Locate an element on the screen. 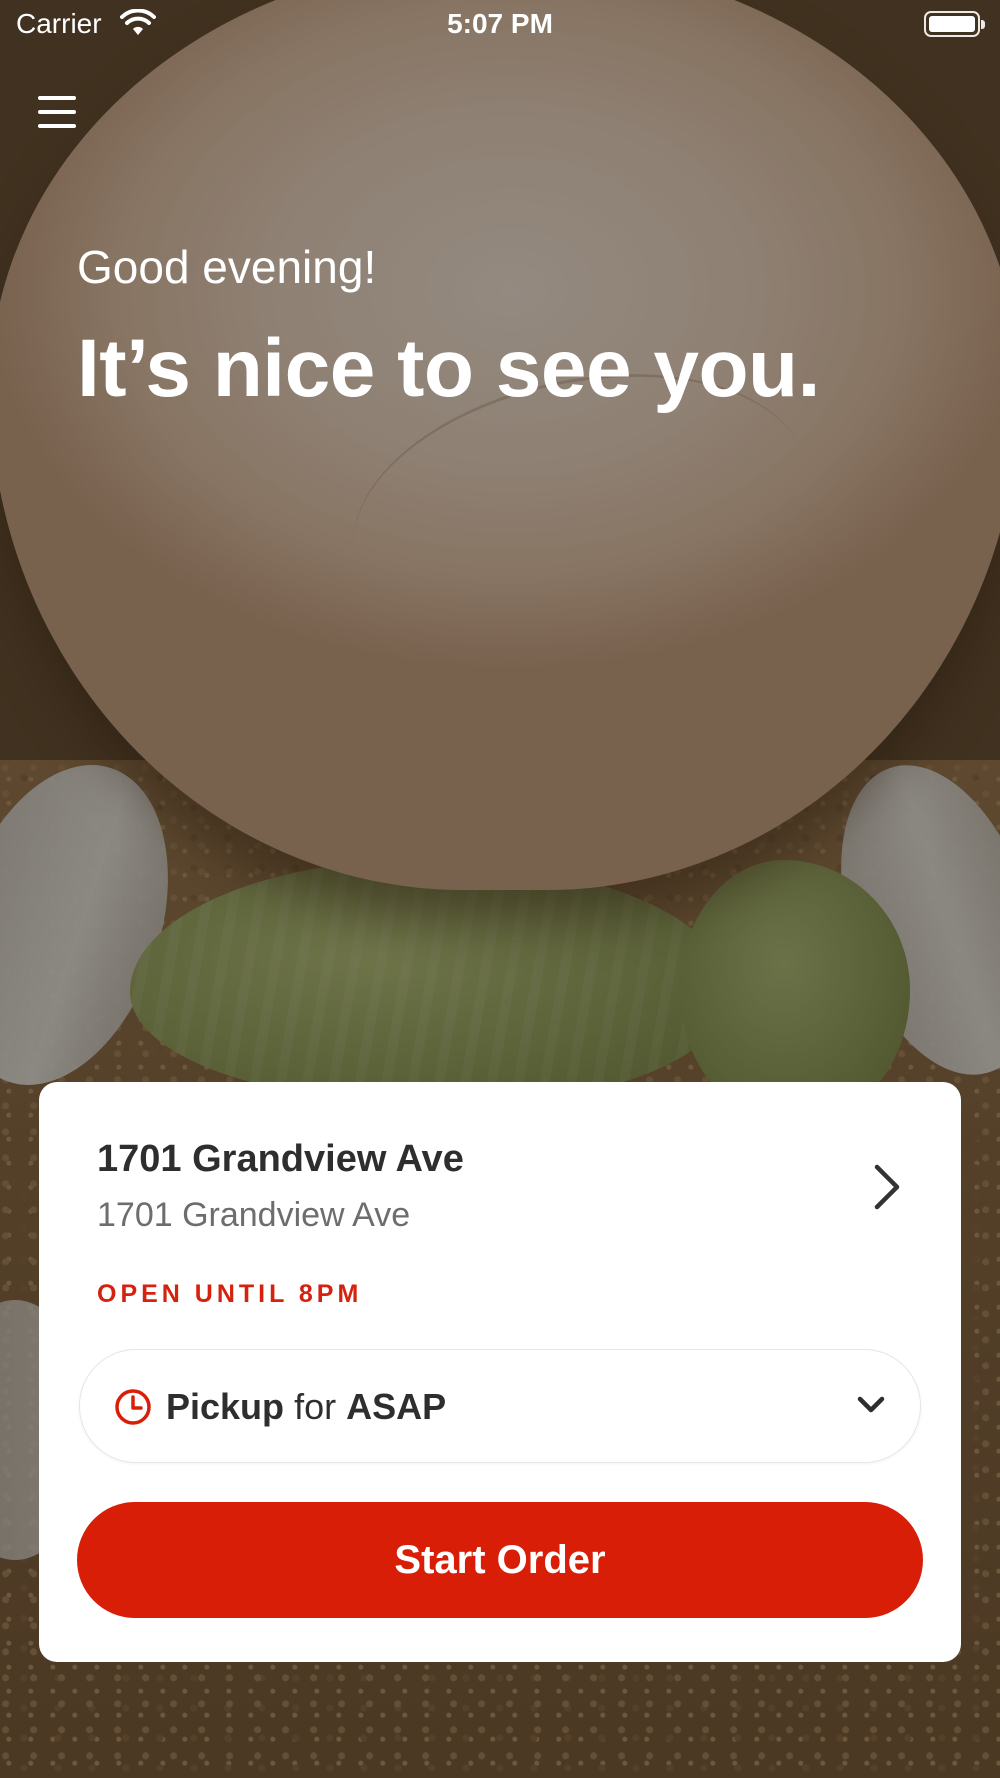 This screenshot has width=1000, height=1778. start-order-button: Start Order is located at coordinates (500, 1560).